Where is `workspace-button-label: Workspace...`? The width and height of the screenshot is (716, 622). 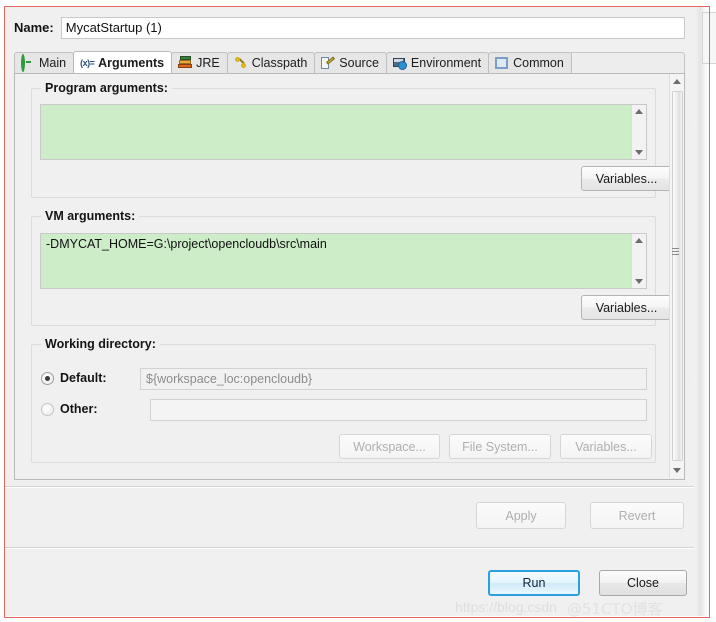 workspace-button-label: Workspace... is located at coordinates (389, 446).